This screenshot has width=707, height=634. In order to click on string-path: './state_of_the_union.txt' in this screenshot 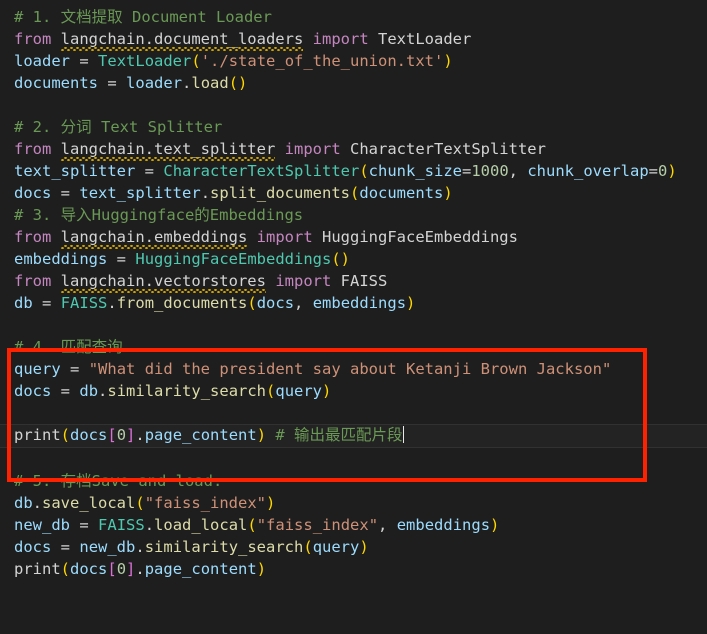, I will do `click(322, 61)`.